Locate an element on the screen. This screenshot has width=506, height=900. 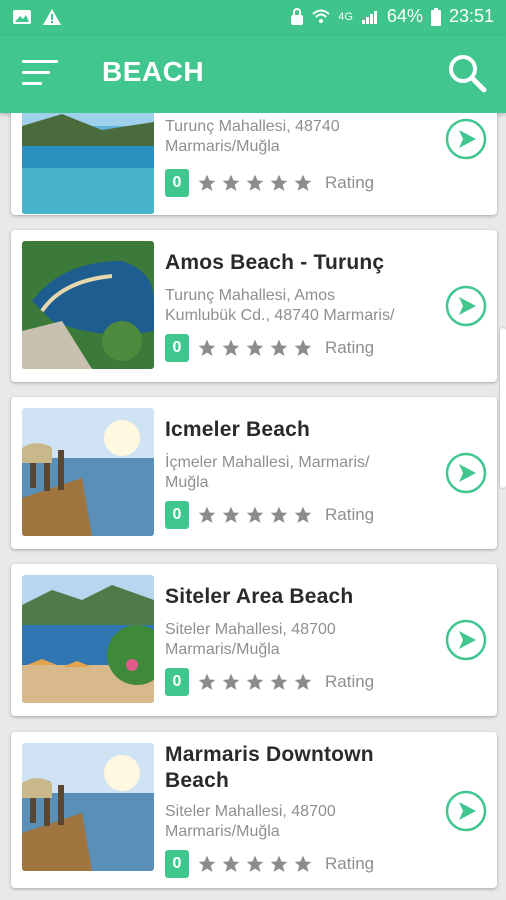
lock-icon is located at coordinates (297, 16).